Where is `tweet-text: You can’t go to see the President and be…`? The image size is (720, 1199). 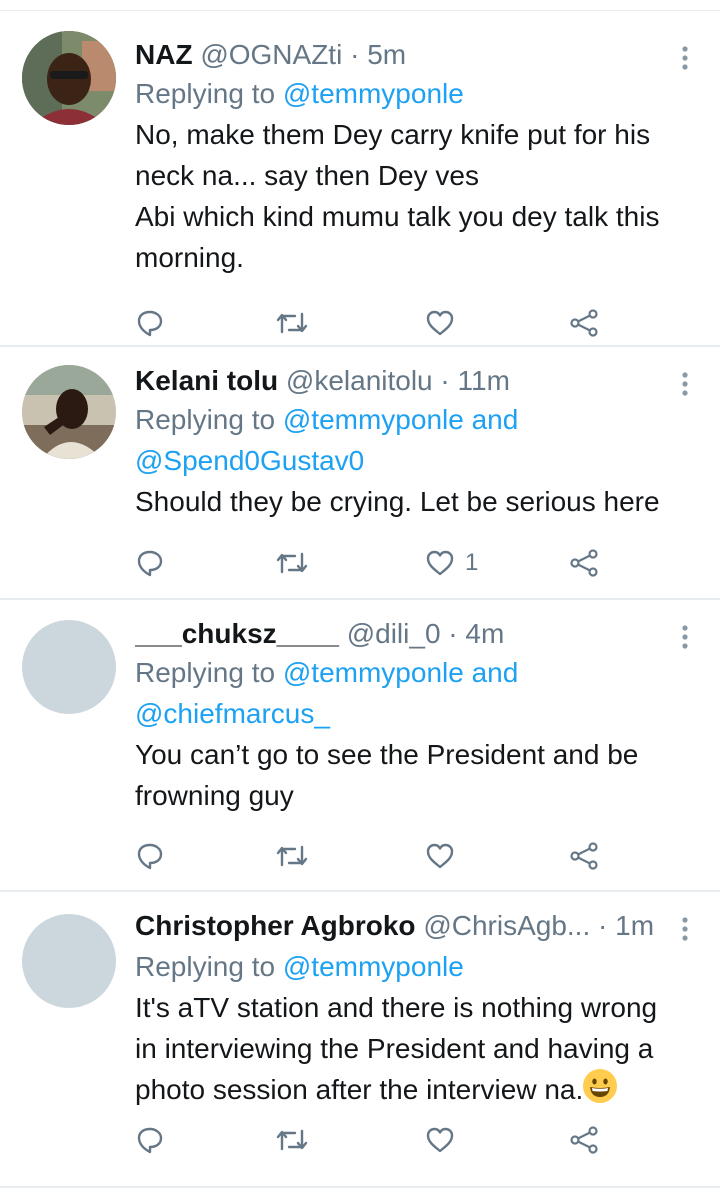 tweet-text: You can’t go to see the President and be… is located at coordinates (417, 775).